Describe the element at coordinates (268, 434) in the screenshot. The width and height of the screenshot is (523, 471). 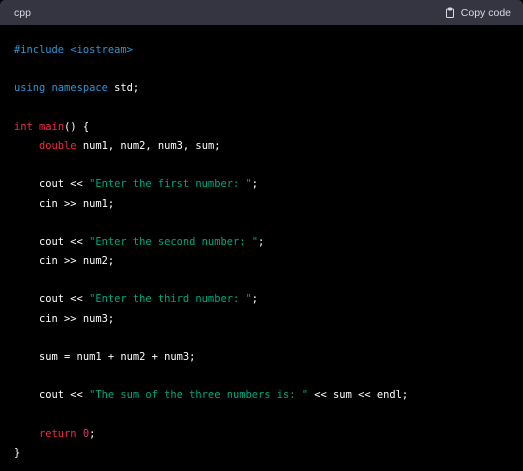
I see `code-line: return 0;` at that location.